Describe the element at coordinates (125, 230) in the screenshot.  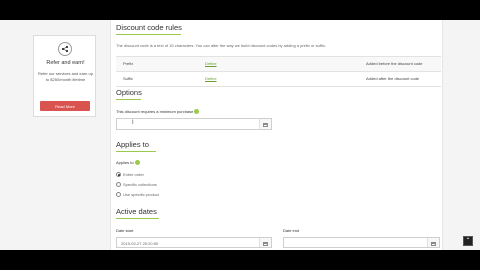
I see `date-start-label: Date start` at that location.